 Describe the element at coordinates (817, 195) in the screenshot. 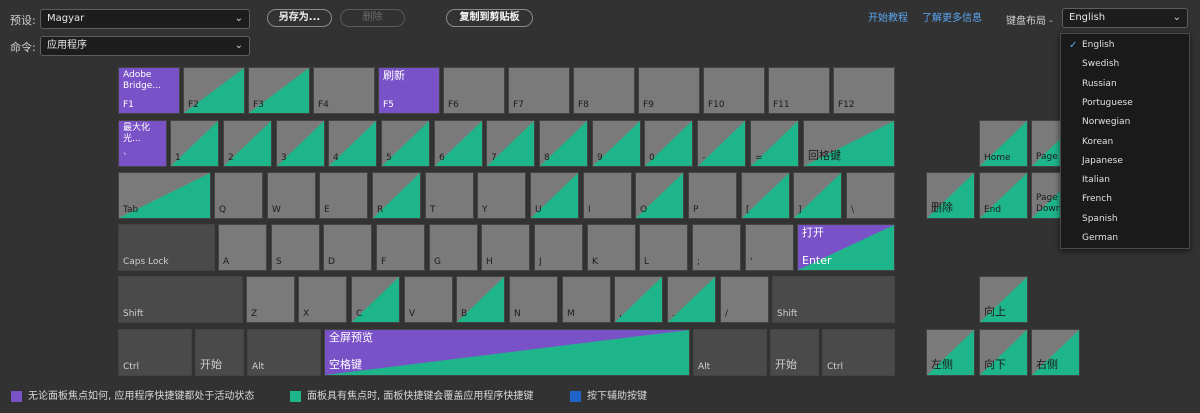

I see `key-rbracket: ]` at that location.